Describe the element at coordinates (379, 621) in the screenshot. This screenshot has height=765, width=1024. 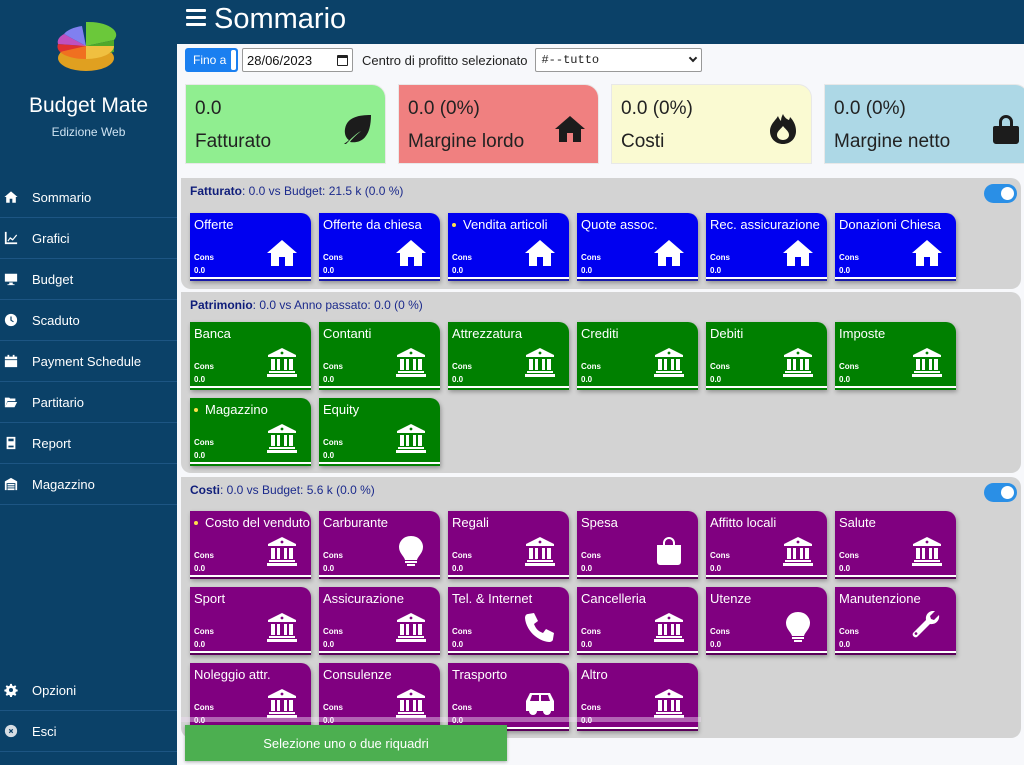
I see `tile-assicurazione: Assicurazione Cons 0.0` at that location.